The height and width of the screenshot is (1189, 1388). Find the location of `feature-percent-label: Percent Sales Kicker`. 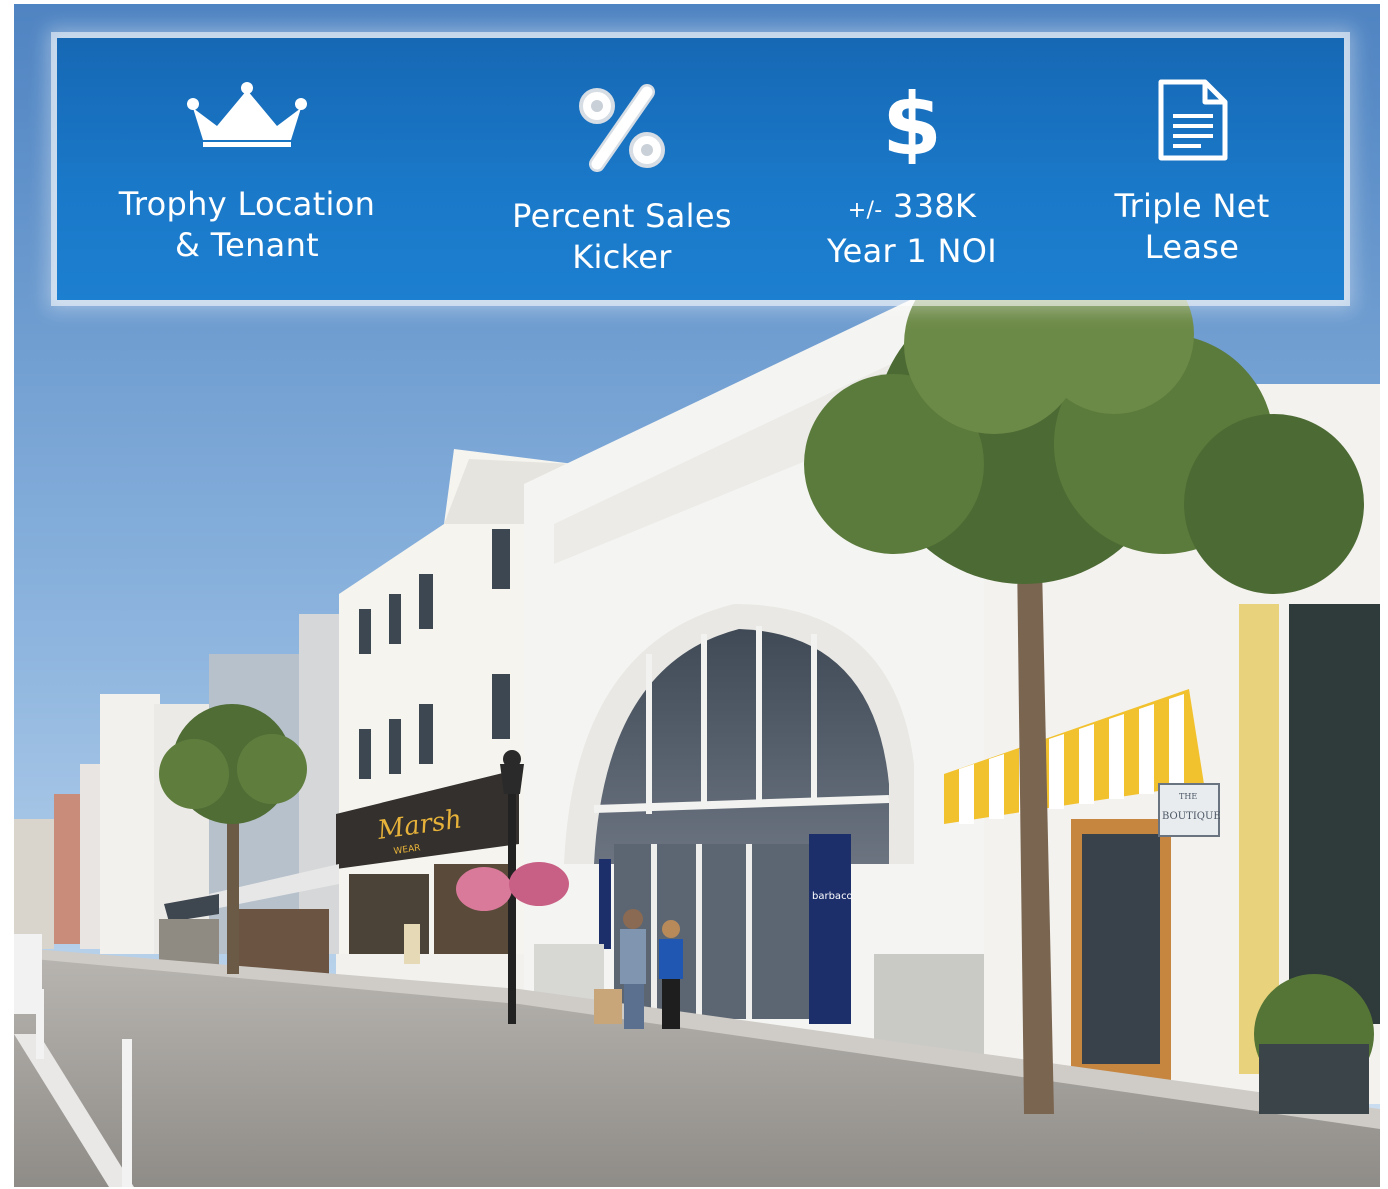

feature-percent-label: Percent Sales Kicker is located at coordinates (622, 236).